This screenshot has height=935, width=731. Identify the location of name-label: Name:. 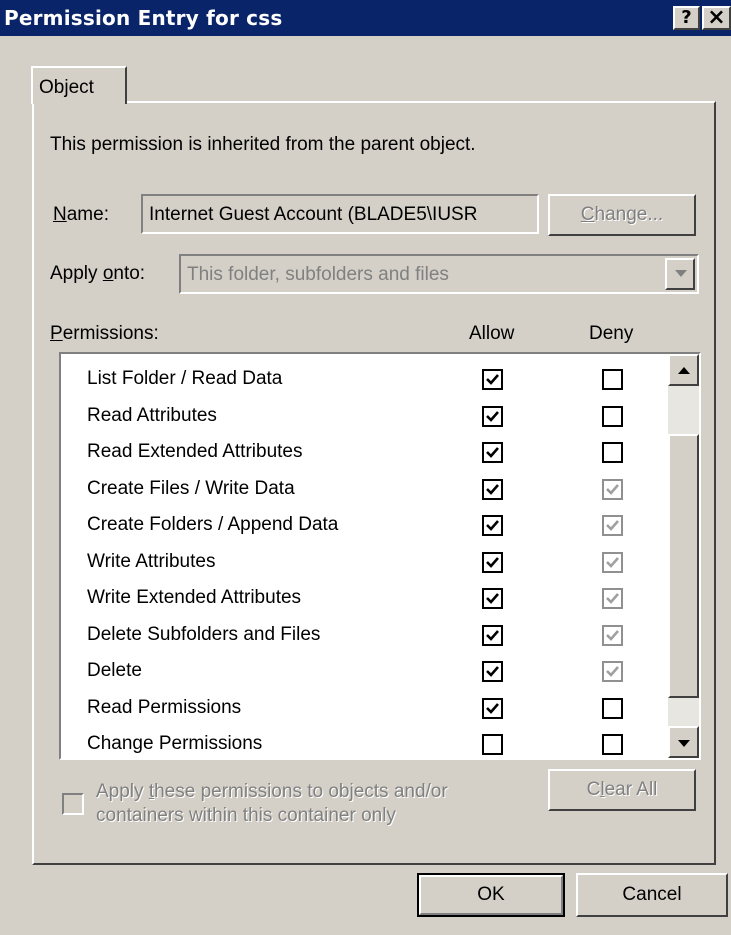
(81, 214).